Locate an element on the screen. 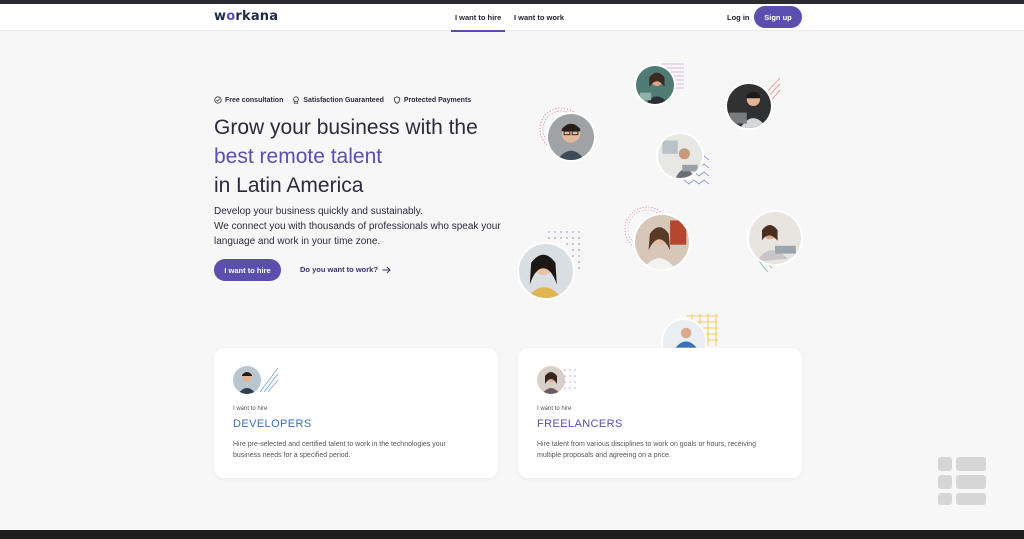  tab-i-want-to-work: I want to work is located at coordinates (539, 17).